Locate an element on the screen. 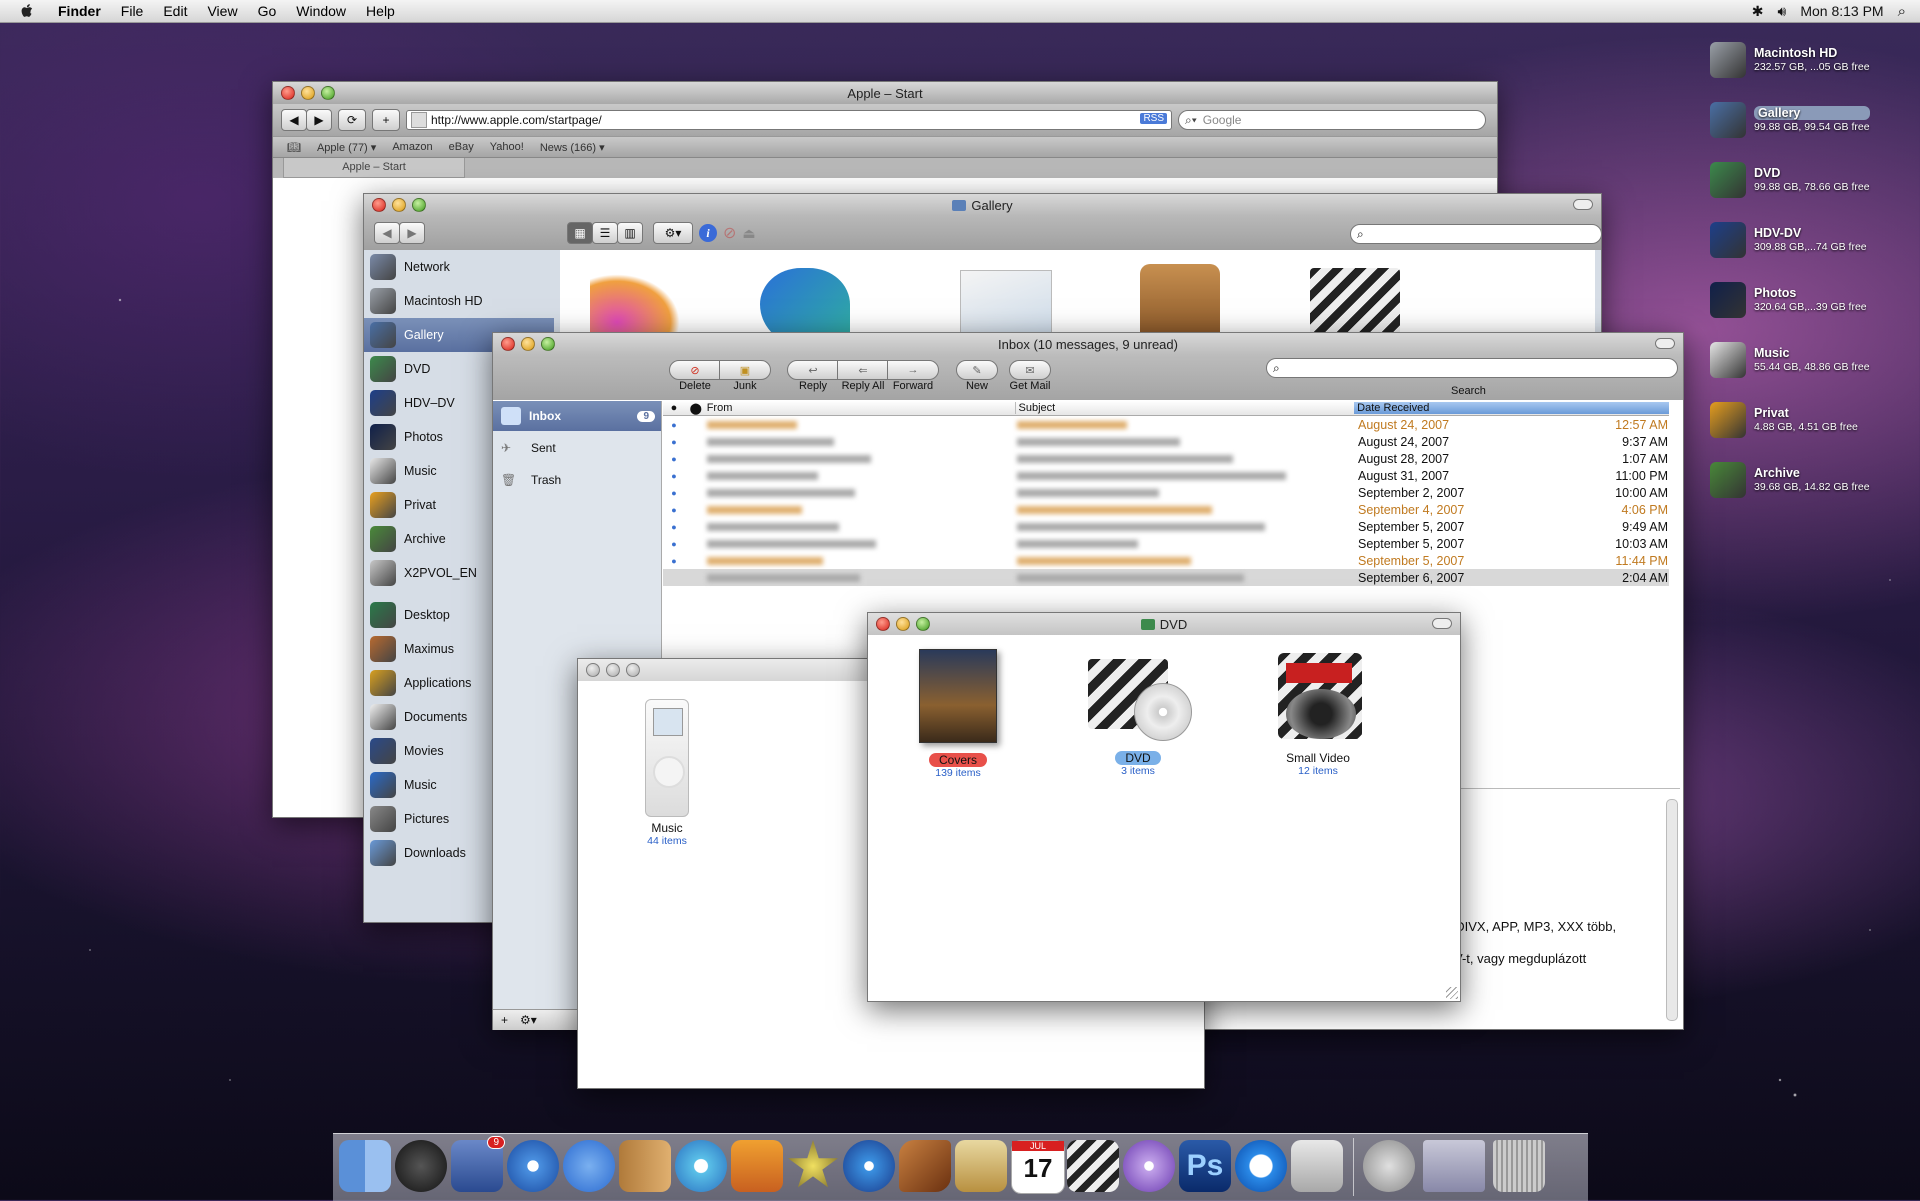 The image size is (1920, 1201). ichat-dock-icon is located at coordinates (589, 1166).